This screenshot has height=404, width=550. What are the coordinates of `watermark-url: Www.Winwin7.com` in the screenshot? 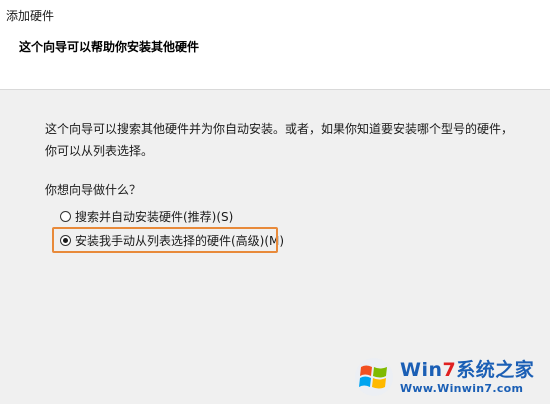 It's located at (462, 388).